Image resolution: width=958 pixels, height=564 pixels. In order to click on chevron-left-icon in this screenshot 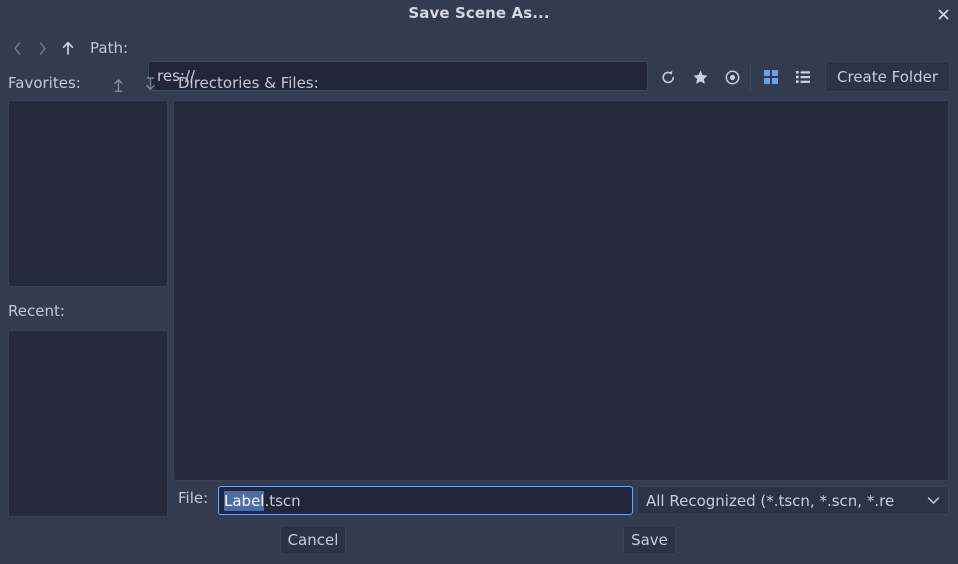, I will do `click(17, 48)`.